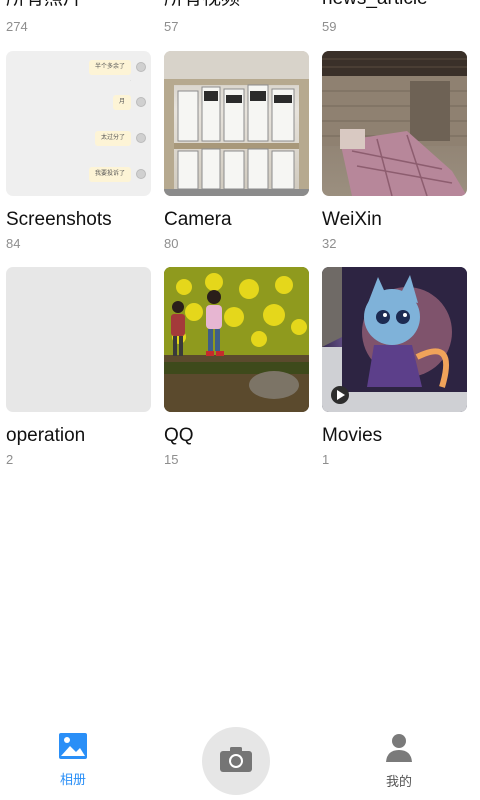 Image resolution: width=480 pixels, height=800 pixels. What do you see at coordinates (130, 80) in the screenshot?
I see `chat-meta: ·` at bounding box center [130, 80].